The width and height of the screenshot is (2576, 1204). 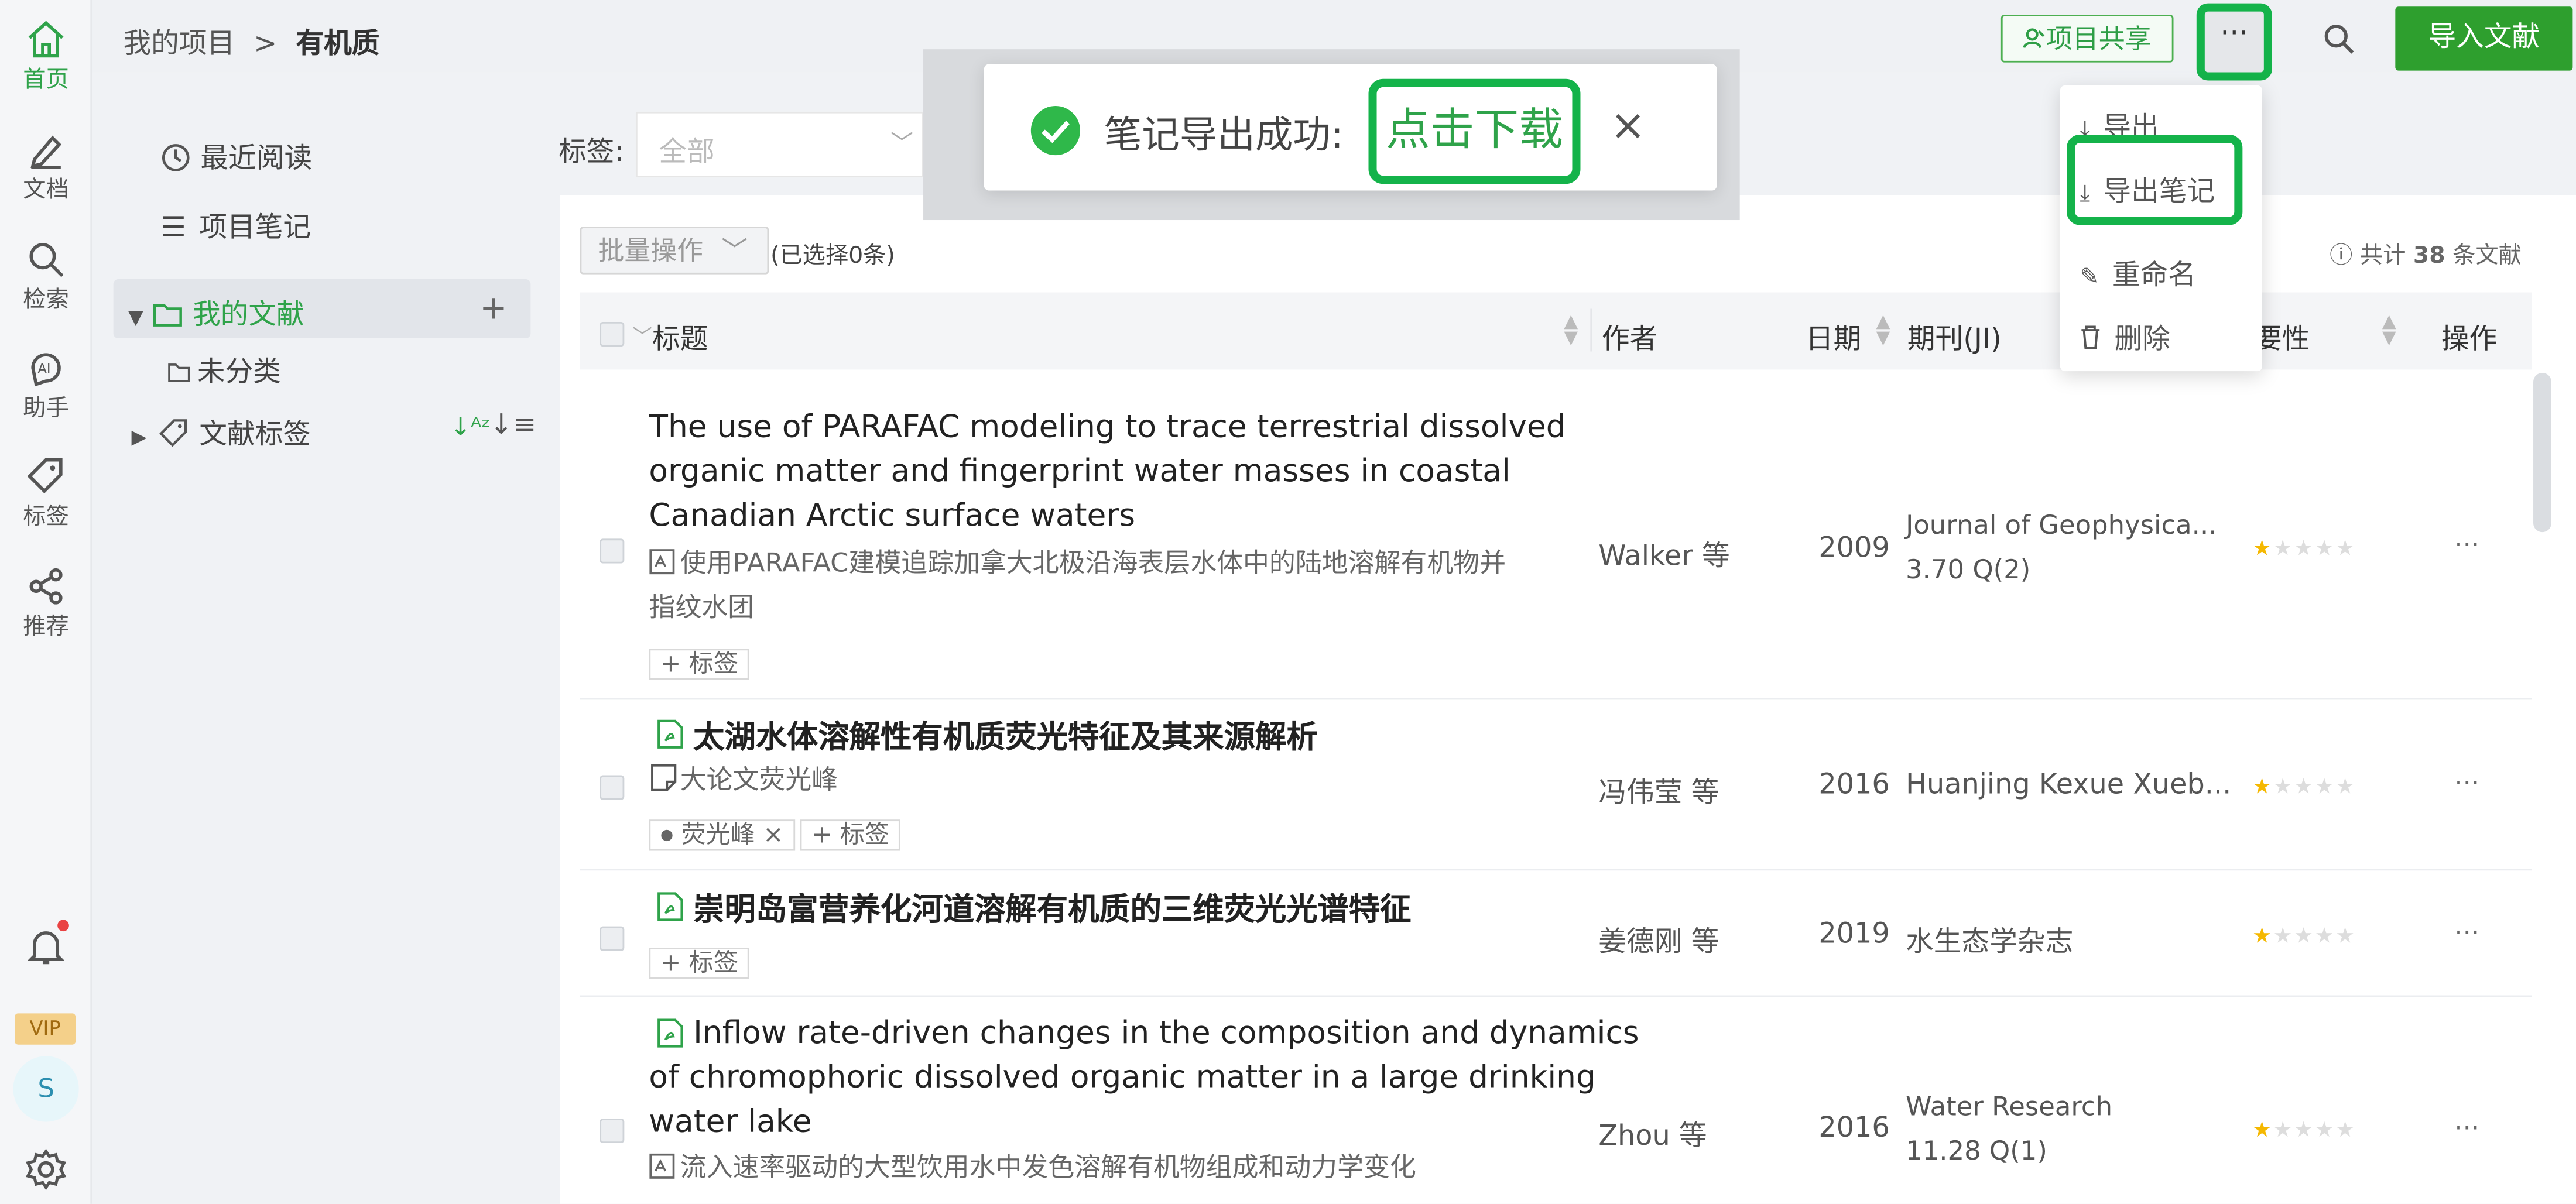 I want to click on total-count-prefix: 共计, so click(x=2382, y=256).